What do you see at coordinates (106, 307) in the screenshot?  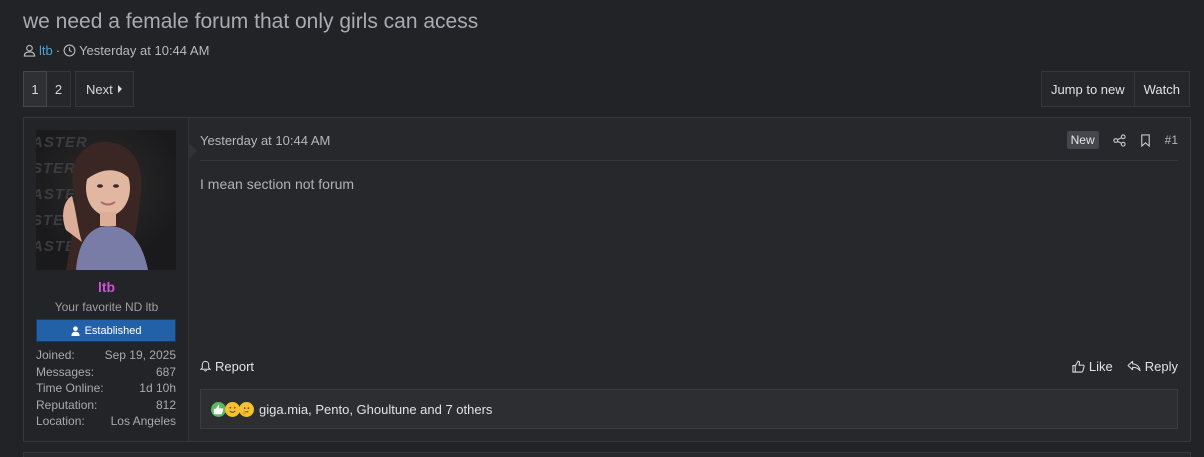 I see `user-title: Your favorite ND ltb` at bounding box center [106, 307].